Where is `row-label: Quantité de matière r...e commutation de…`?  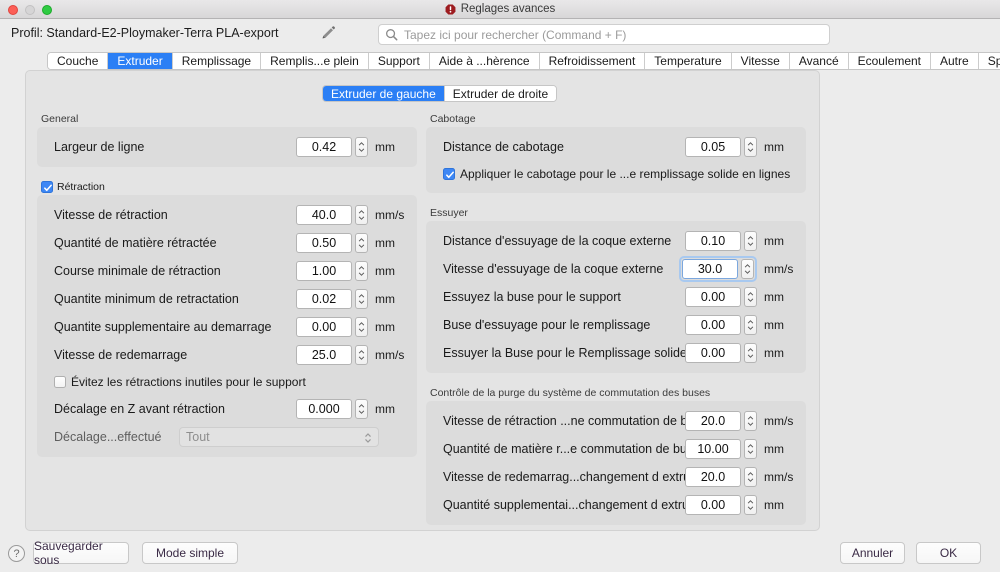 row-label: Quantité de matière r...e commutation de… is located at coordinates (564, 448).